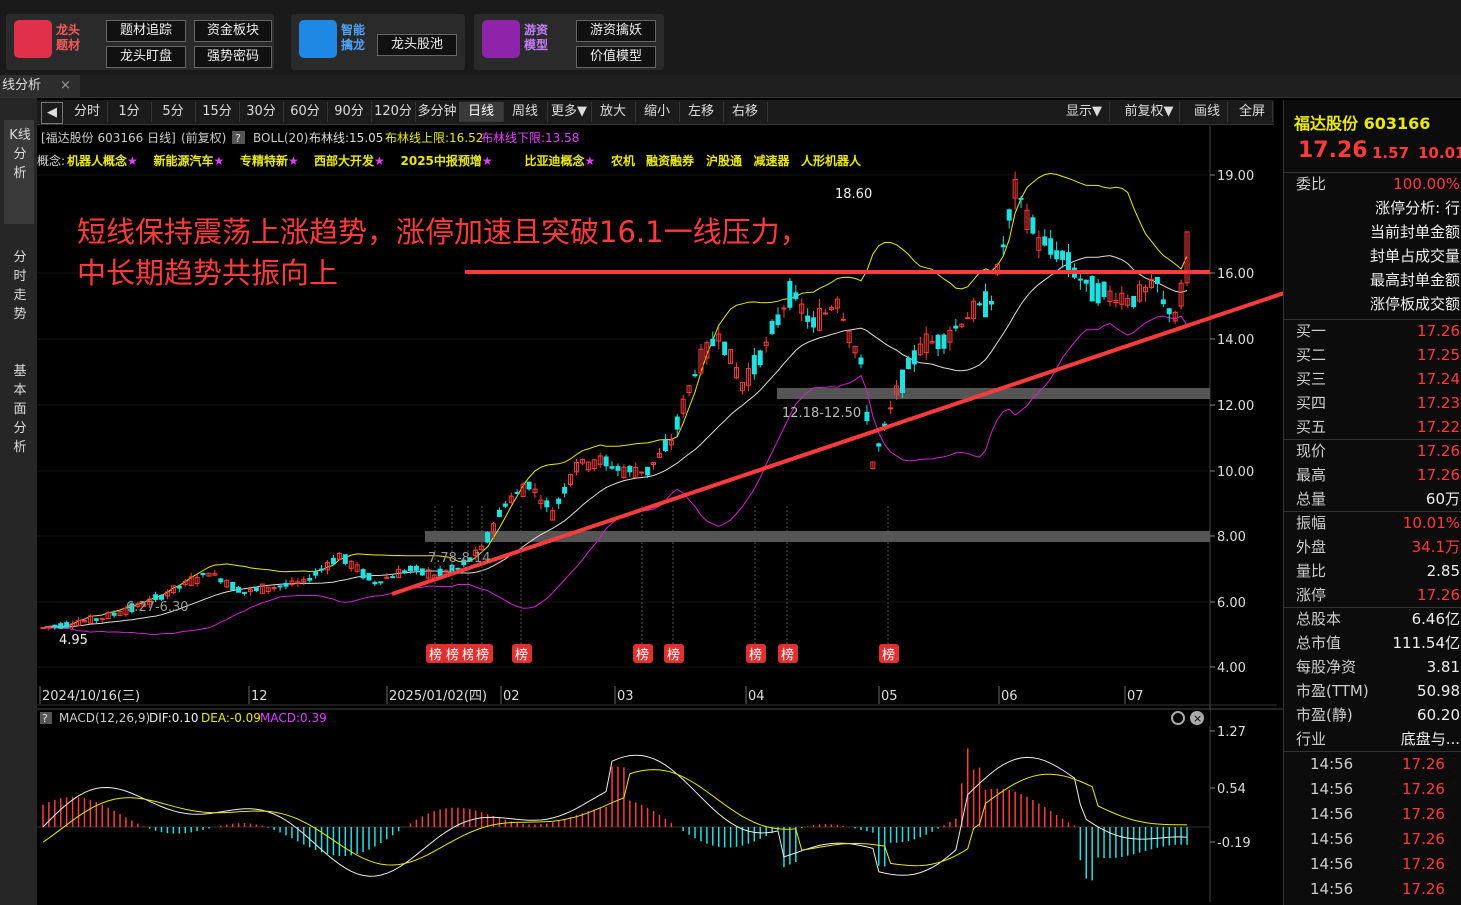 The height and width of the screenshot is (905, 1461). I want to click on close-icon: ×, so click(65, 86).